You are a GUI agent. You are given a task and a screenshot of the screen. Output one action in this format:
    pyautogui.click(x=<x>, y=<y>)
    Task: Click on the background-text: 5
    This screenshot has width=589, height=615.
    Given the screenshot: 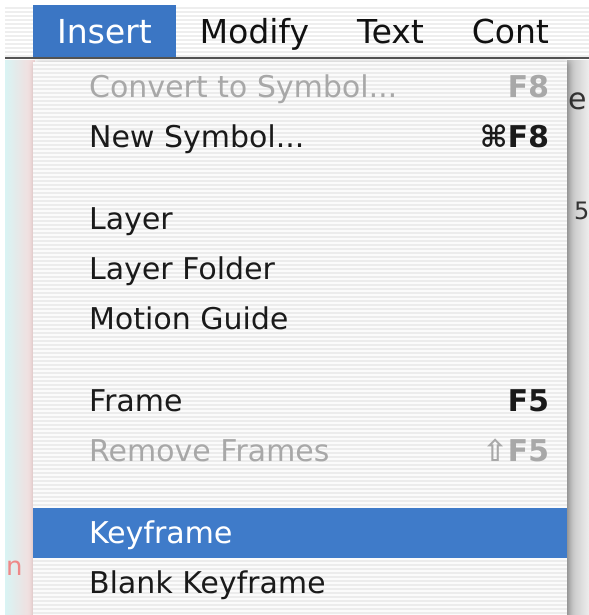 What is the action you would take?
    pyautogui.click(x=581, y=211)
    